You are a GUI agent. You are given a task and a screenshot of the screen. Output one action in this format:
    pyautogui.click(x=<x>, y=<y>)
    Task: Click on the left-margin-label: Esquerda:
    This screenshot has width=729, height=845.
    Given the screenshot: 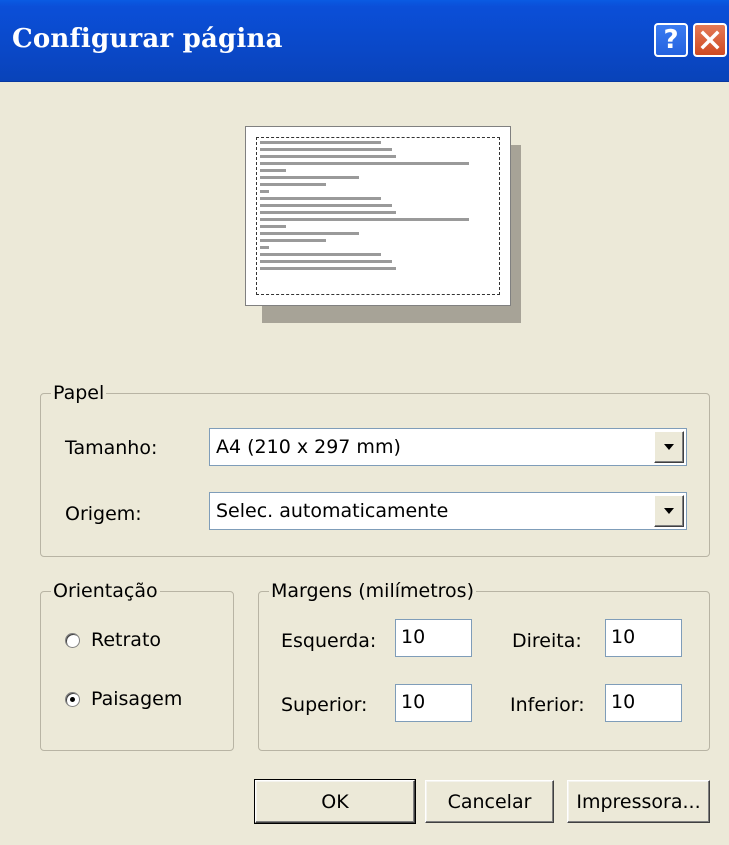 What is the action you would take?
    pyautogui.click(x=329, y=641)
    